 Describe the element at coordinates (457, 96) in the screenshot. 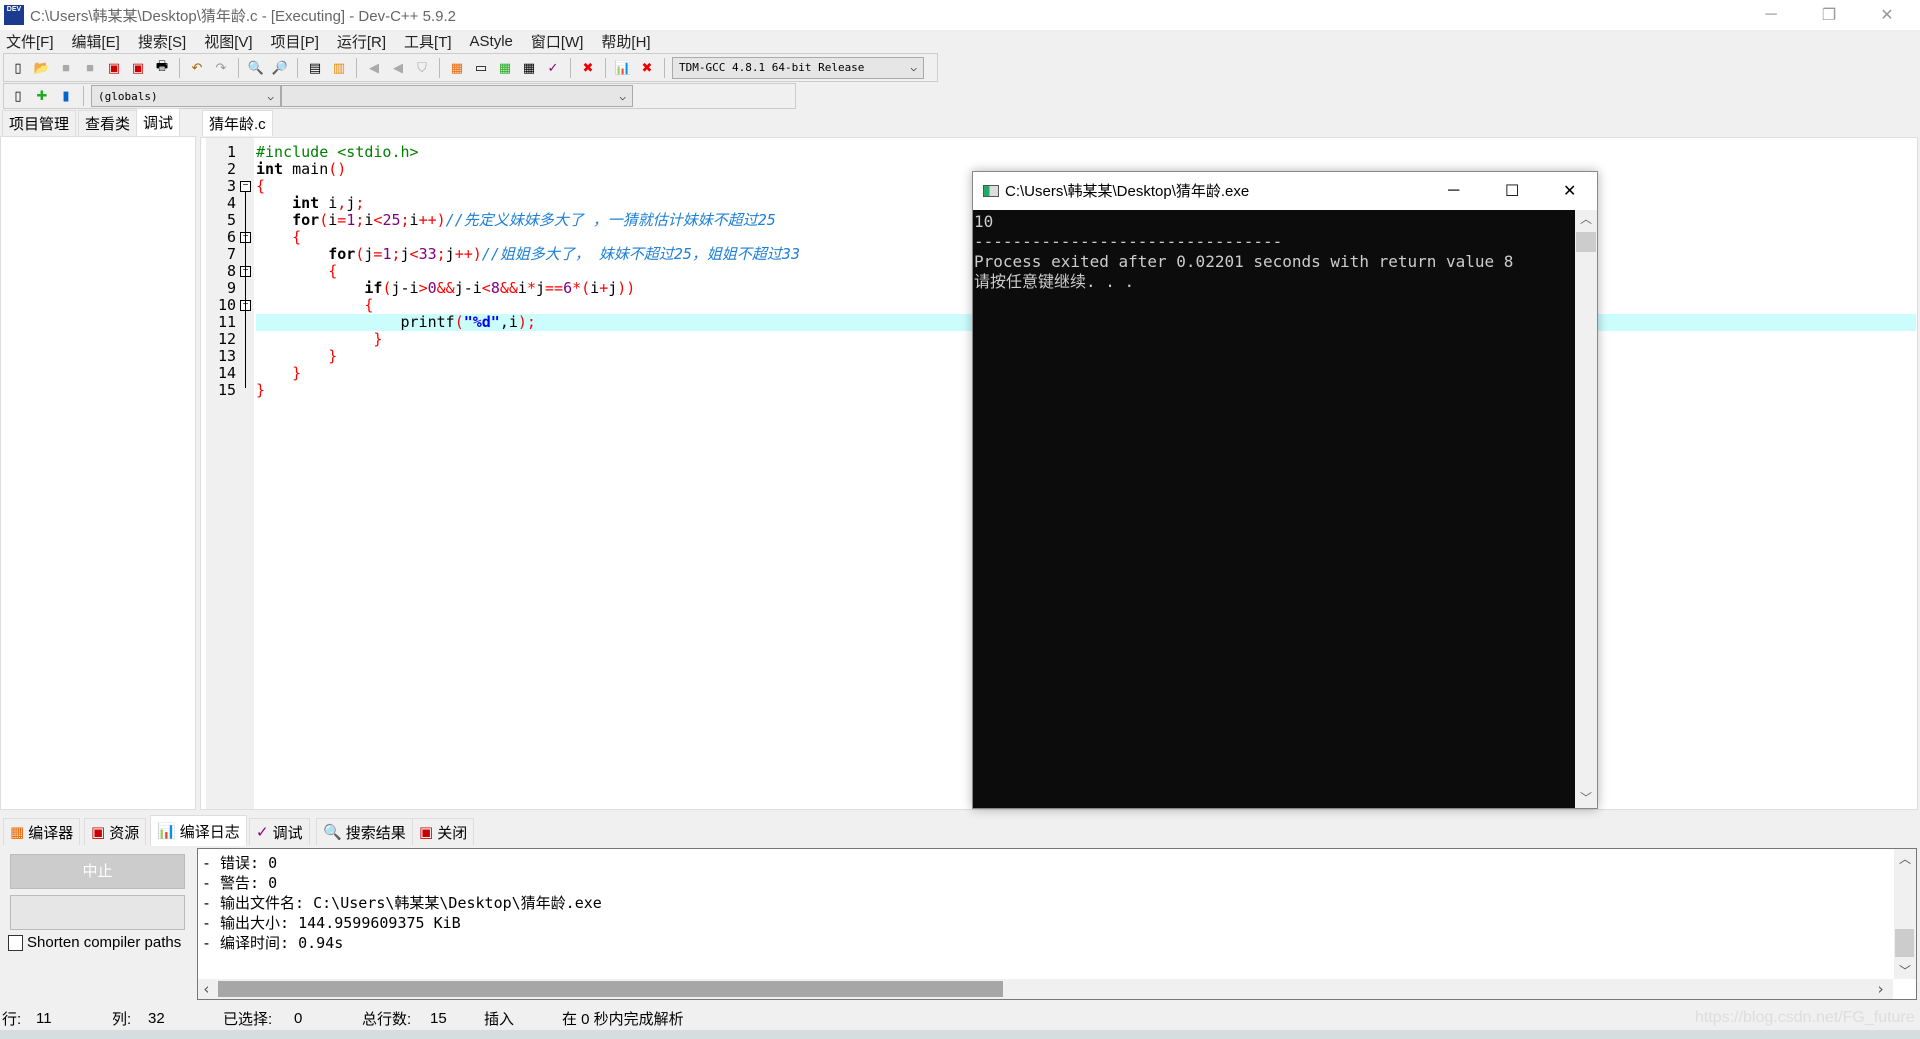

I see `symbol-select: ⌵` at that location.